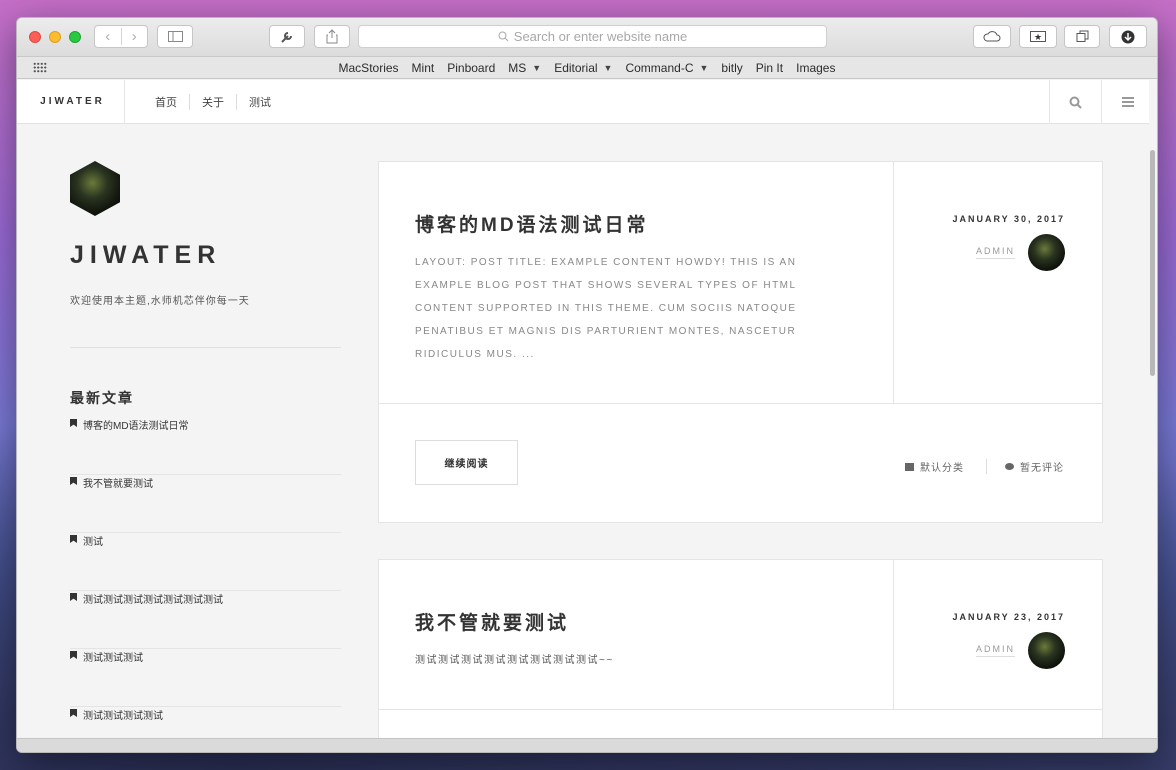  What do you see at coordinates (998, 282) in the screenshot?
I see `post-meta: JANUARY 30, 2017 ADMIN` at bounding box center [998, 282].